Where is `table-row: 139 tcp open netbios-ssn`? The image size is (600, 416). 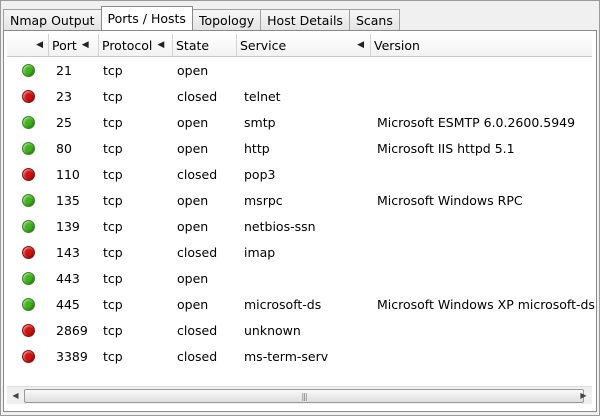 table-row: 139 tcp open netbios-ssn is located at coordinates (299, 226).